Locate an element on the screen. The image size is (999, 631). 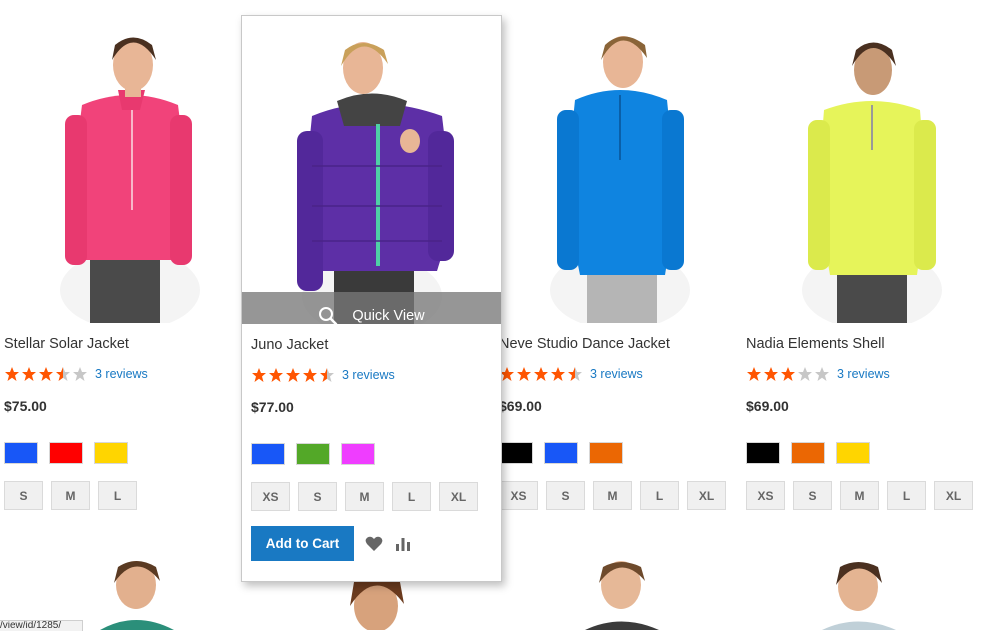
add-to-cart-button: Add to Cart is located at coordinates (302, 543).